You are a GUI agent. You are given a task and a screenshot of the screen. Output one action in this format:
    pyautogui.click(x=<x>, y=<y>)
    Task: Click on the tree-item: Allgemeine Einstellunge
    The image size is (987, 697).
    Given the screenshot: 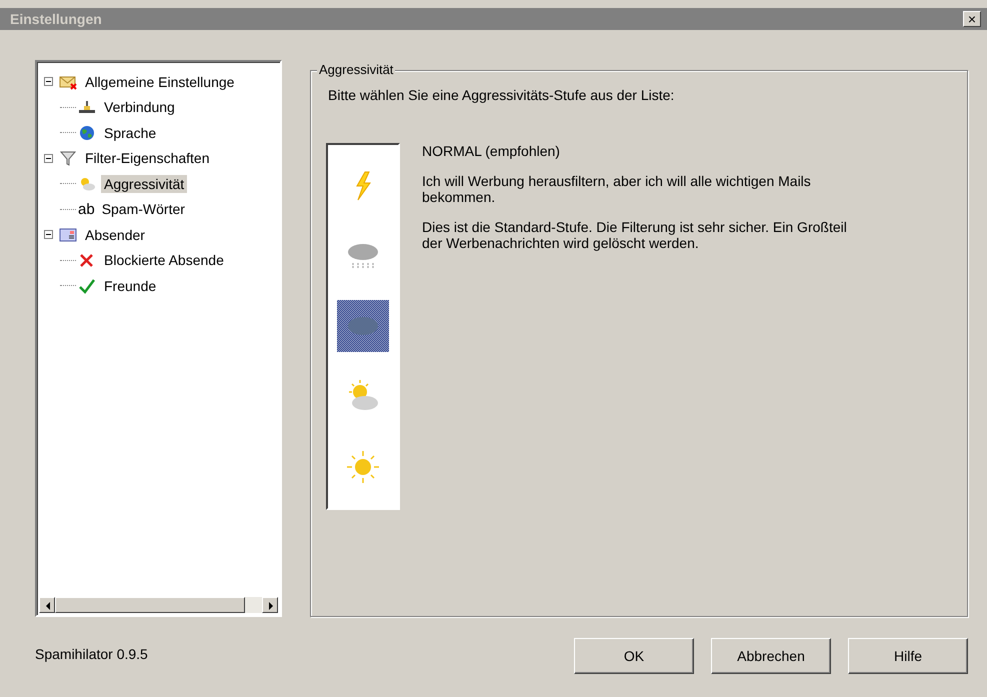 What is the action you would take?
    pyautogui.click(x=160, y=81)
    